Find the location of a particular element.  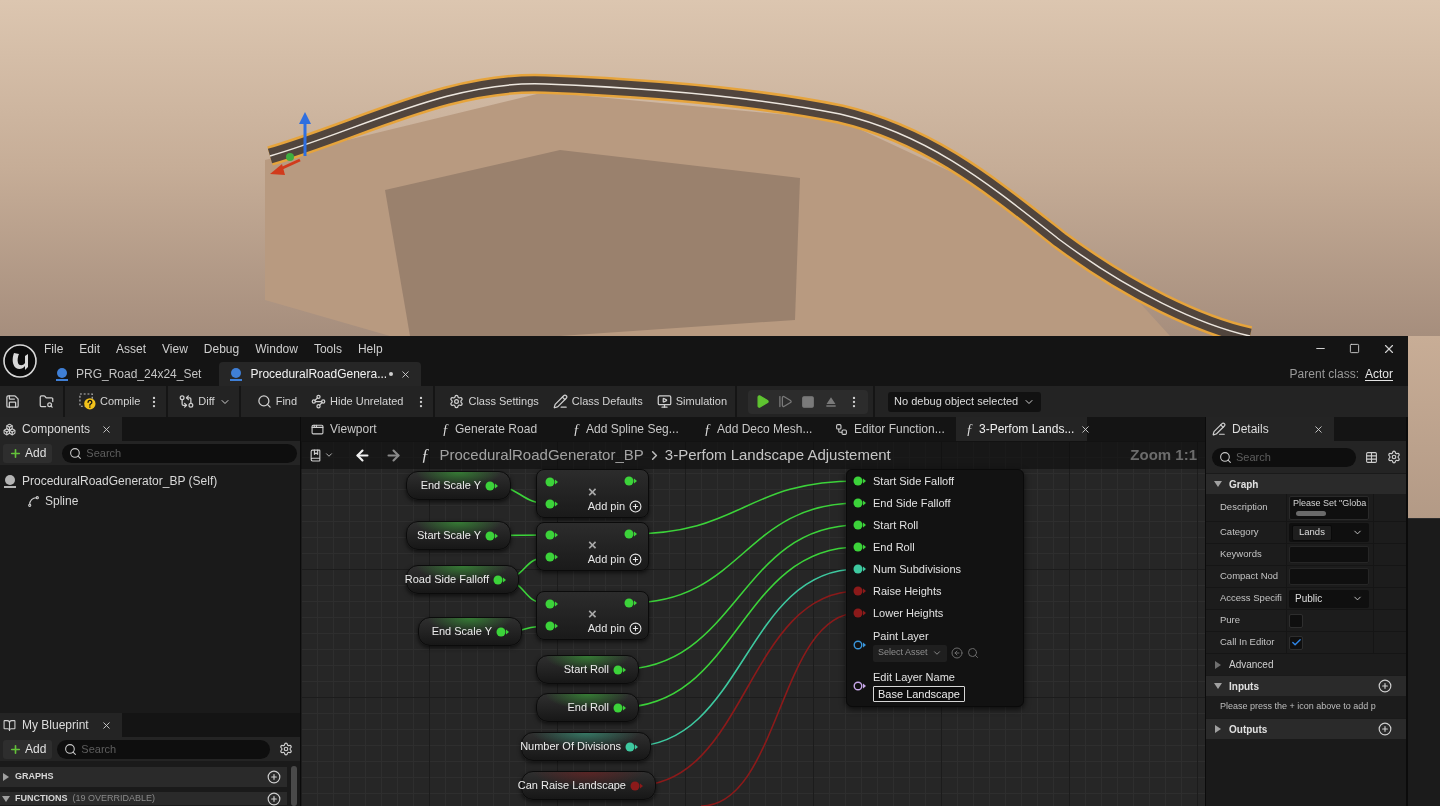

engine-logo-icon is located at coordinates (20, 361).